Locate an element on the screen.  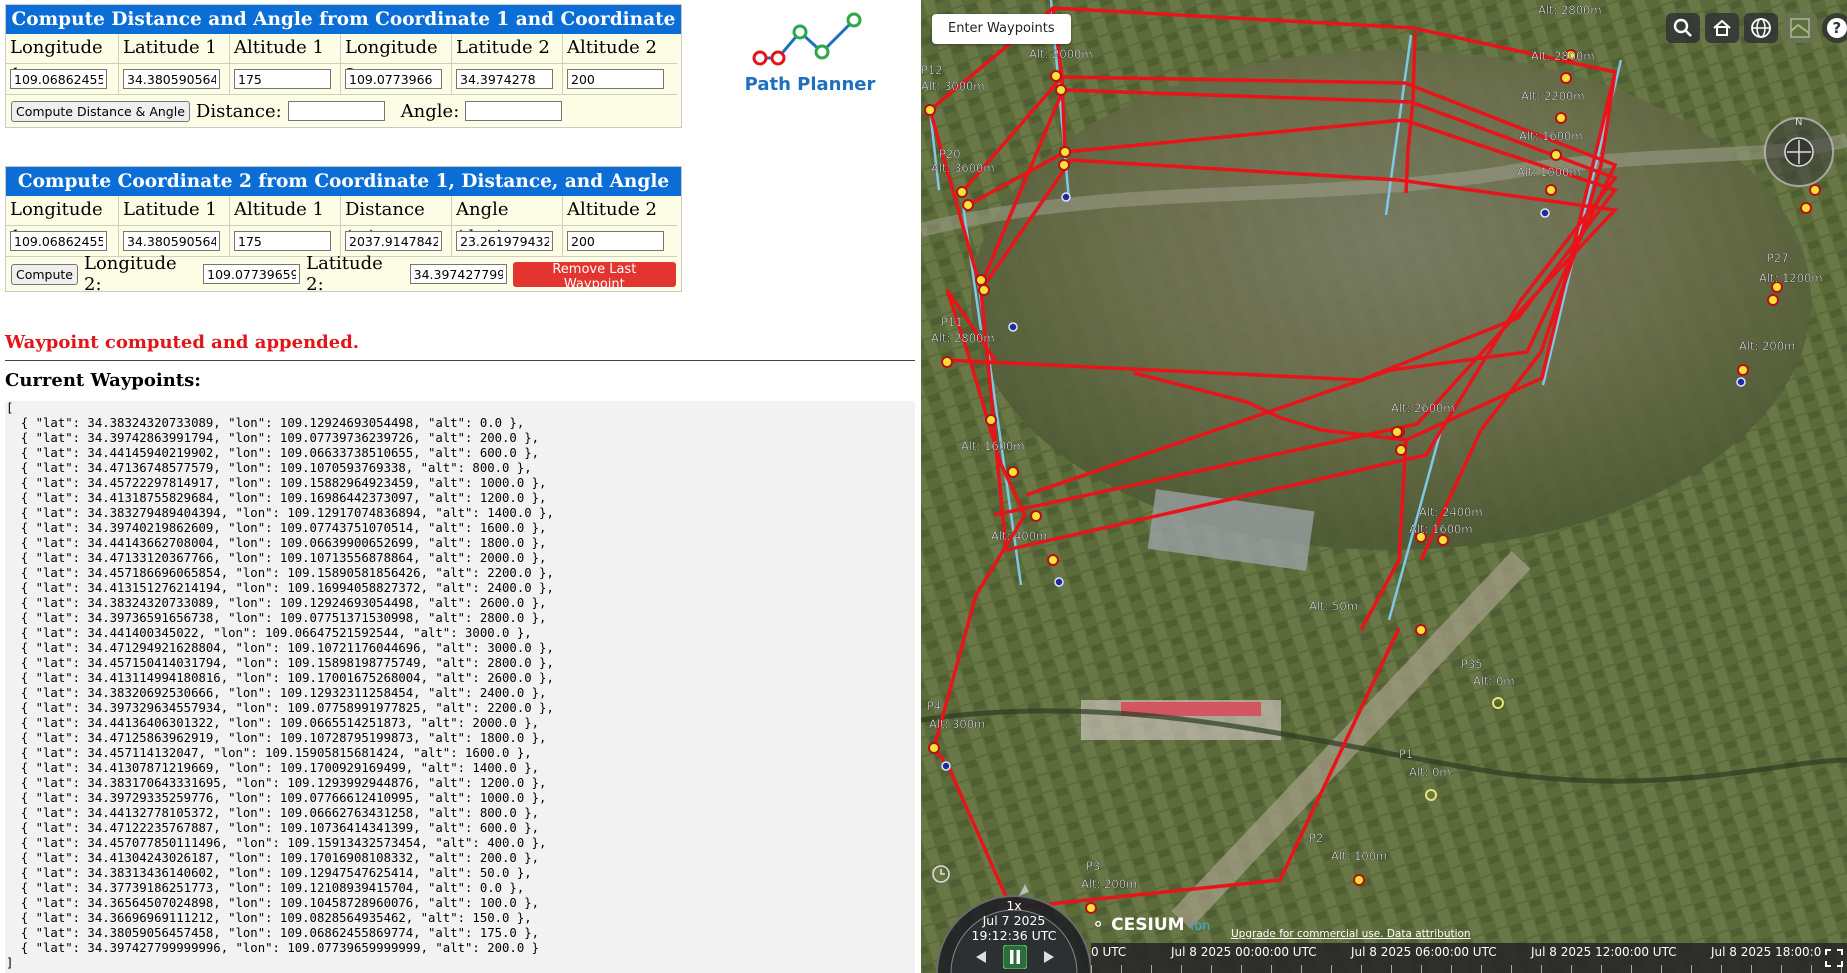
waypoint-label-P6-alt: Alt: 200m is located at coordinates (1767, 346).